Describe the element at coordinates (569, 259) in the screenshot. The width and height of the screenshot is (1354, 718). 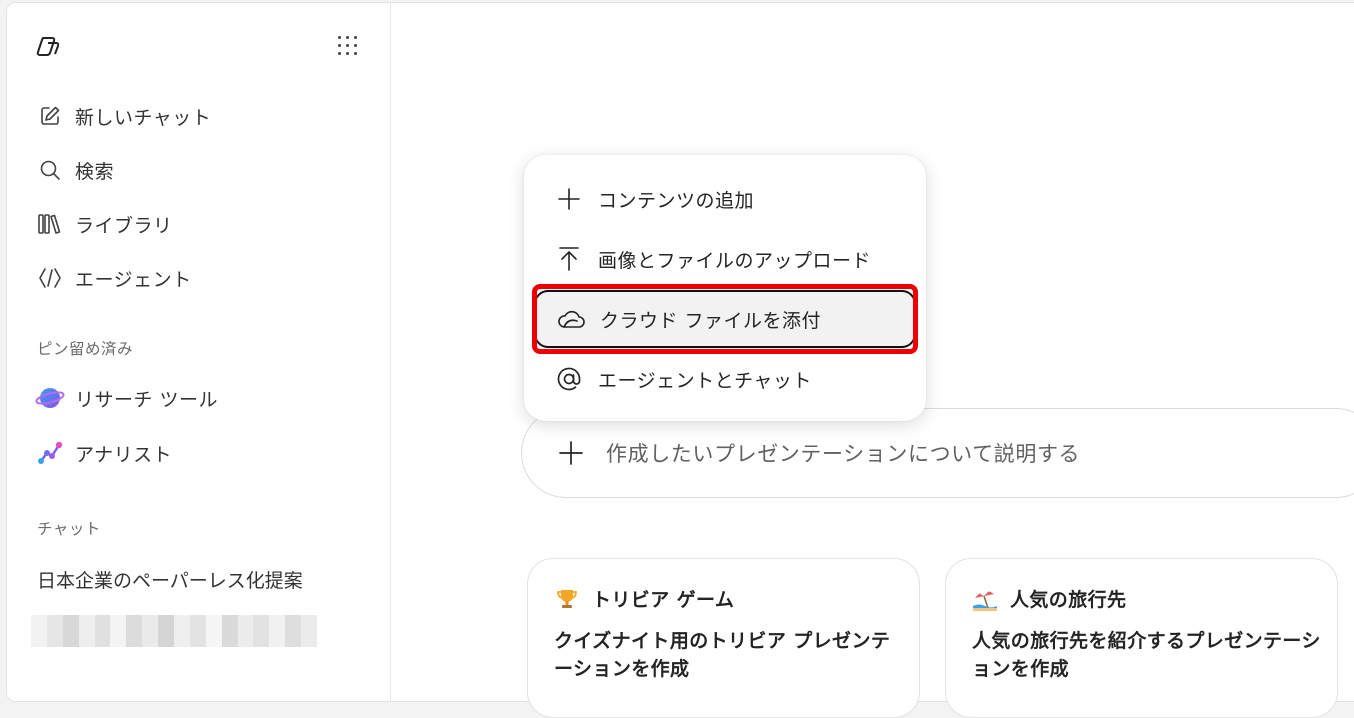
I see `upload-icon` at that location.